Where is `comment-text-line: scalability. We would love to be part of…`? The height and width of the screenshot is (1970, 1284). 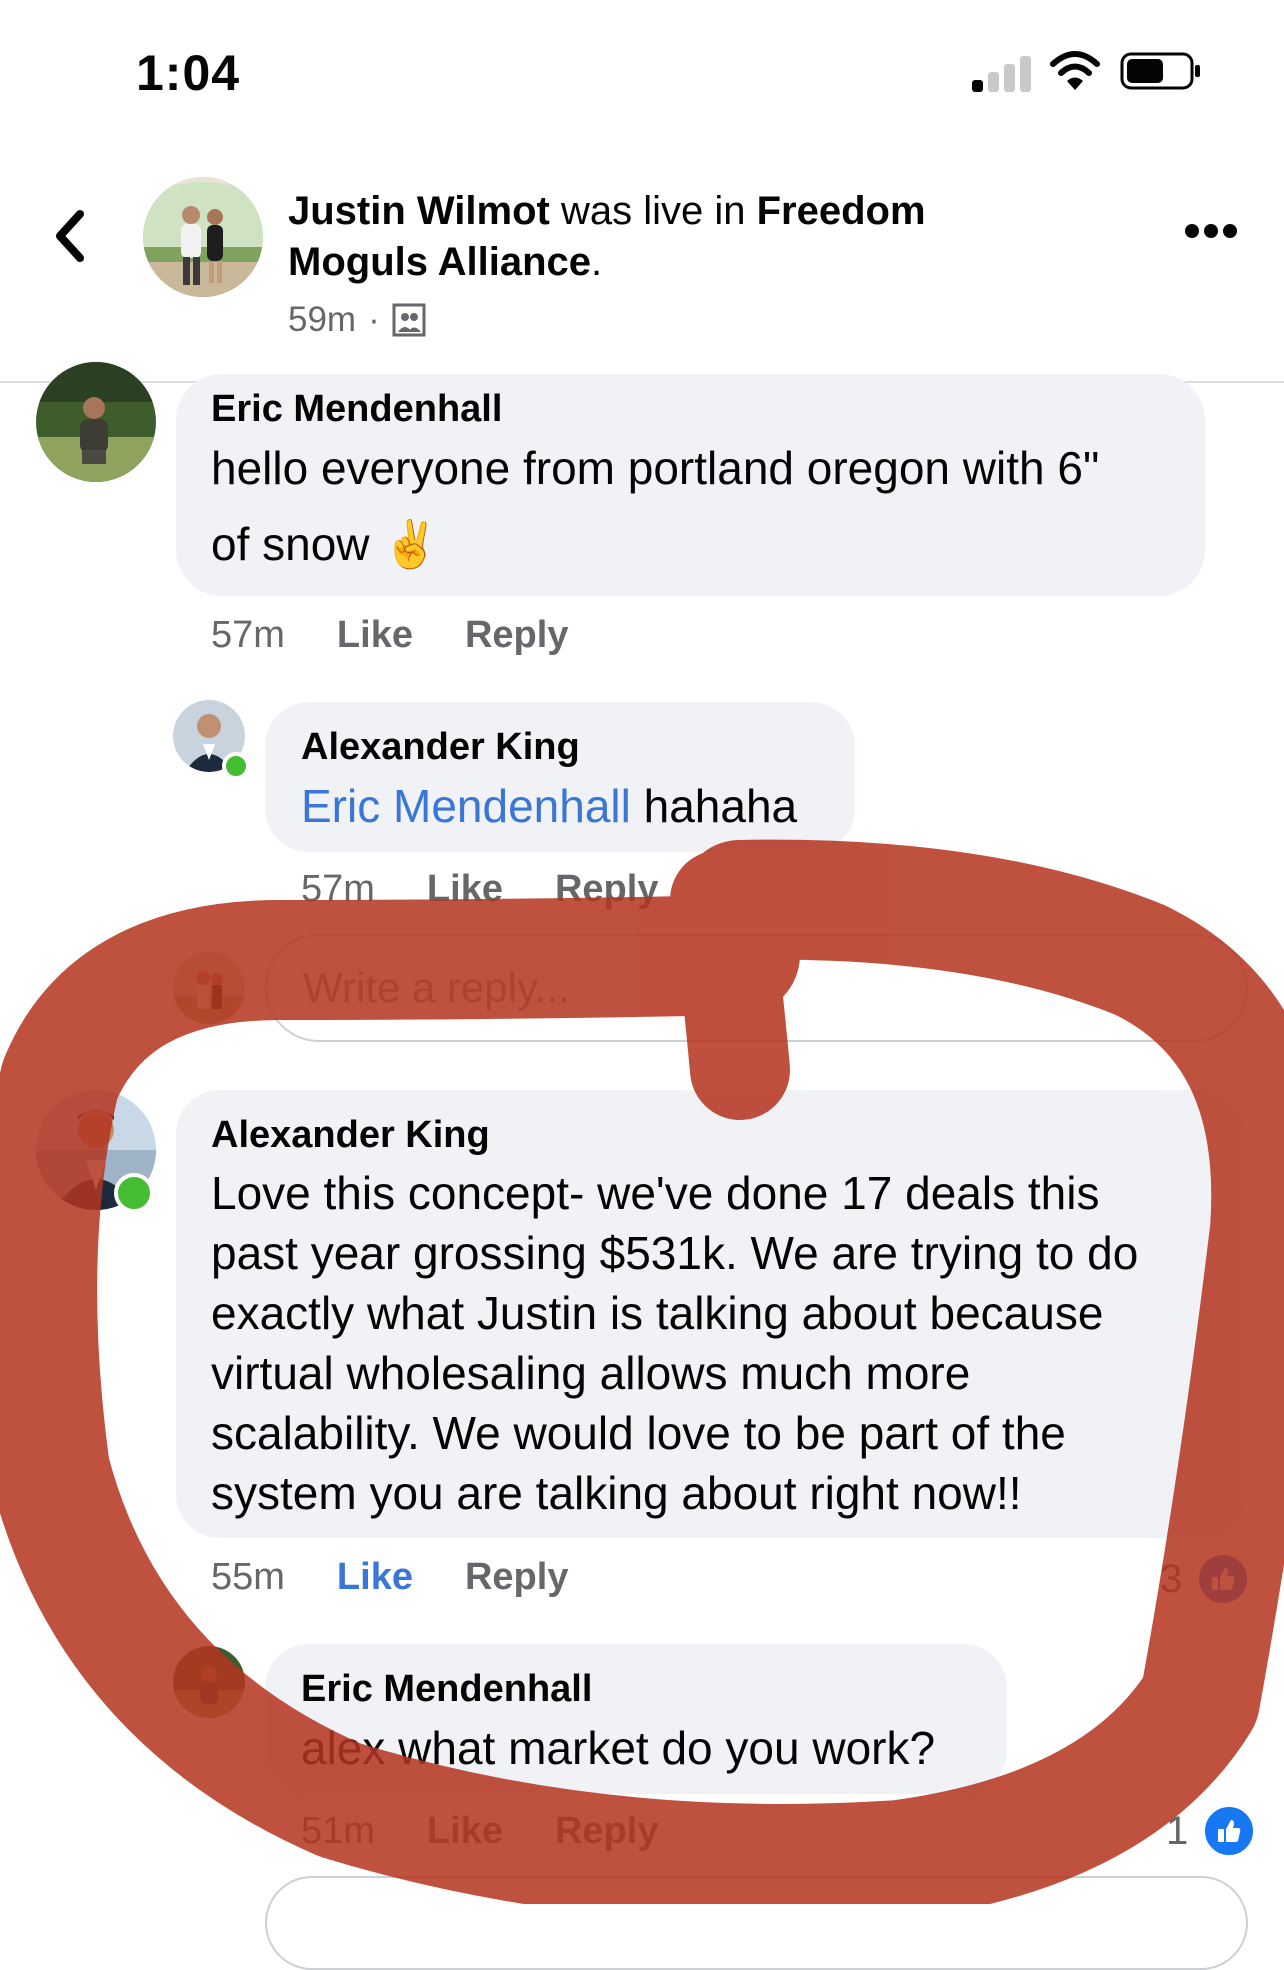
comment-text-line: scalability. We would love to be part of… is located at coordinates (638, 1433).